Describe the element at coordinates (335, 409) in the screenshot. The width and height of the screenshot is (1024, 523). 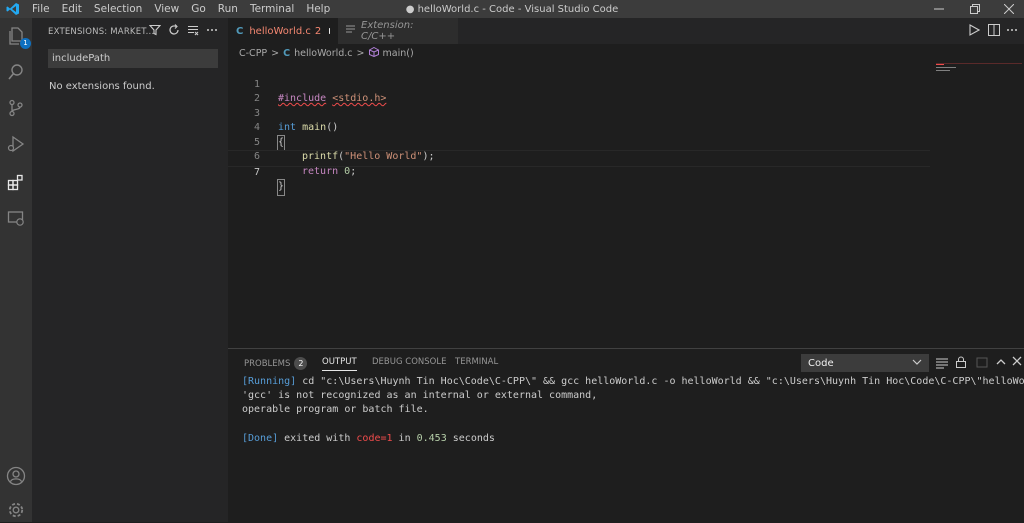
I see `output-line: operable program or batch file.` at that location.